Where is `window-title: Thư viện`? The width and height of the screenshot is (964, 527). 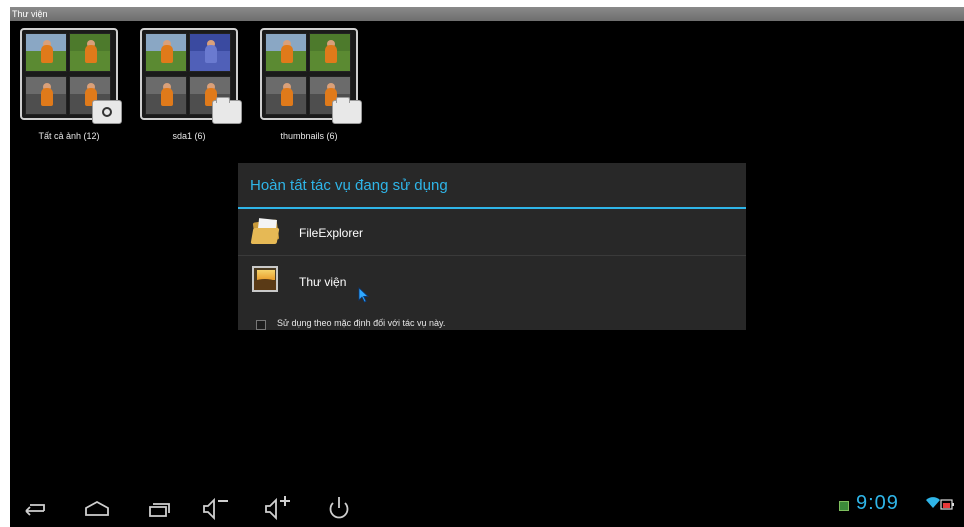
window-title: Thư viện is located at coordinates (30, 14).